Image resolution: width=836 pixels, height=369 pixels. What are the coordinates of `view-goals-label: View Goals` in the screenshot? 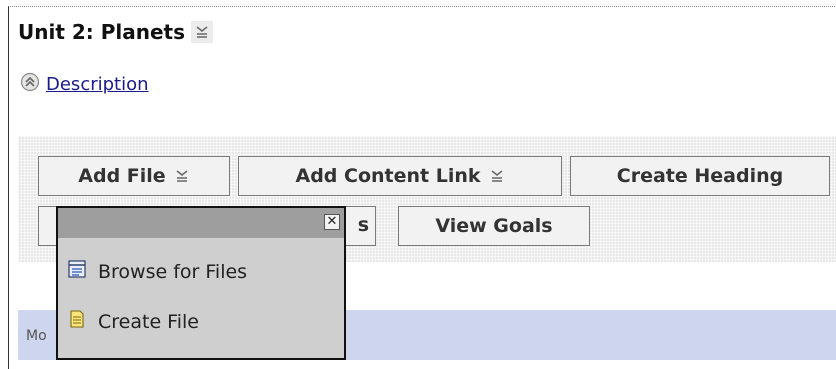 It's located at (494, 226).